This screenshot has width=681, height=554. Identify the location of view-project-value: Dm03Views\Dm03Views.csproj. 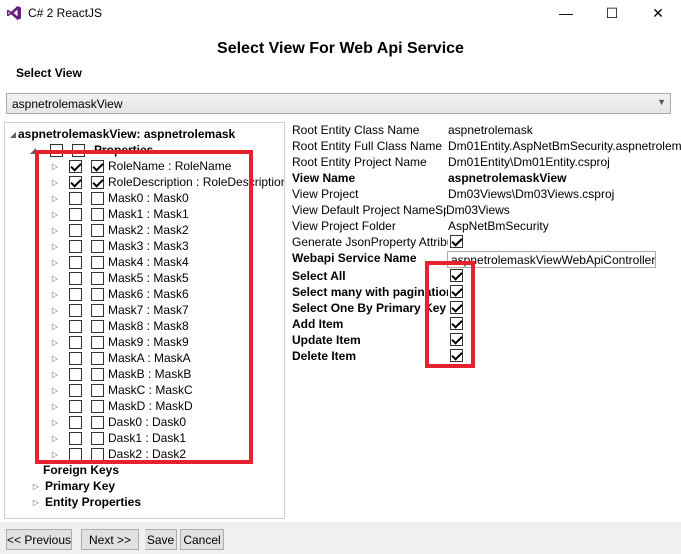
(531, 194).